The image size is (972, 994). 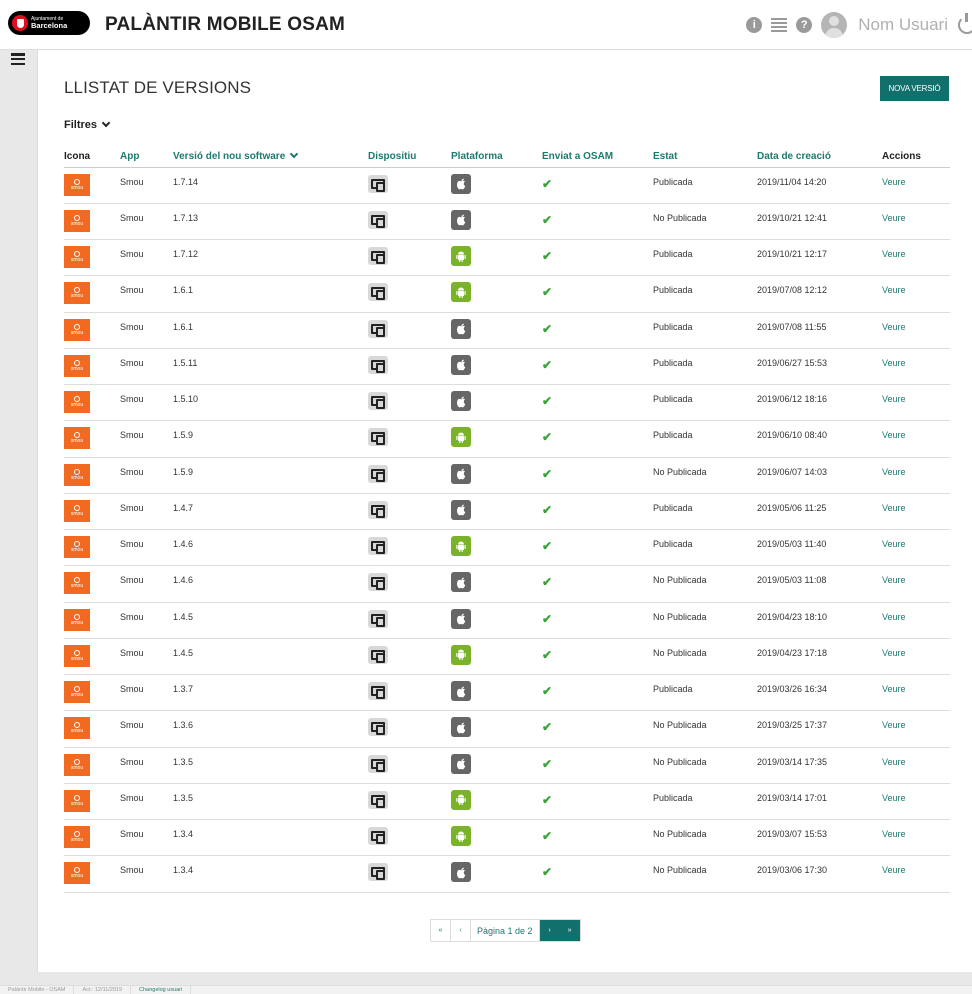 I want to click on info-icon: i, so click(x=754, y=25).